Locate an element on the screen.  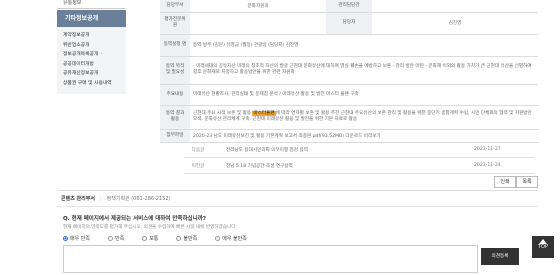
table-row: 동역실정 명 동역 방주 (김문) 유영금 (월장) 관광일 (담당자) 김진영 is located at coordinates (349, 45).